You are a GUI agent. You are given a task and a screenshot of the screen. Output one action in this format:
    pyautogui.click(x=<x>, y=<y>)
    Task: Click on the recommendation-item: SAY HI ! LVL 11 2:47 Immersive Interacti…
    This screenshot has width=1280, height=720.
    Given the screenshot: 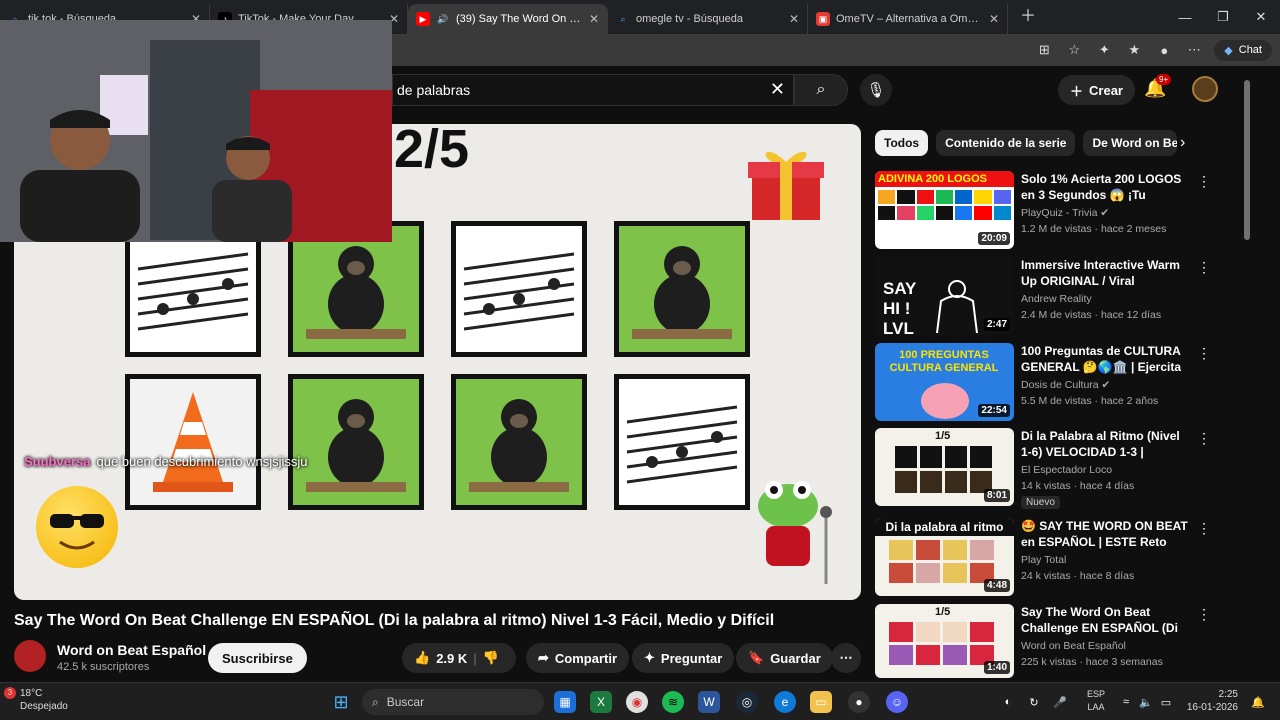 What is the action you would take?
    pyautogui.click(x=1060, y=297)
    